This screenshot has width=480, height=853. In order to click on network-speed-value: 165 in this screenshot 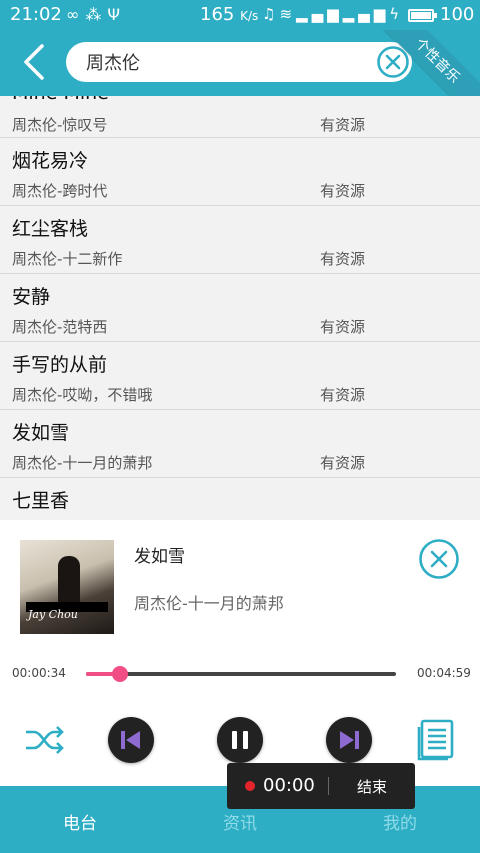, I will do `click(217, 14)`.